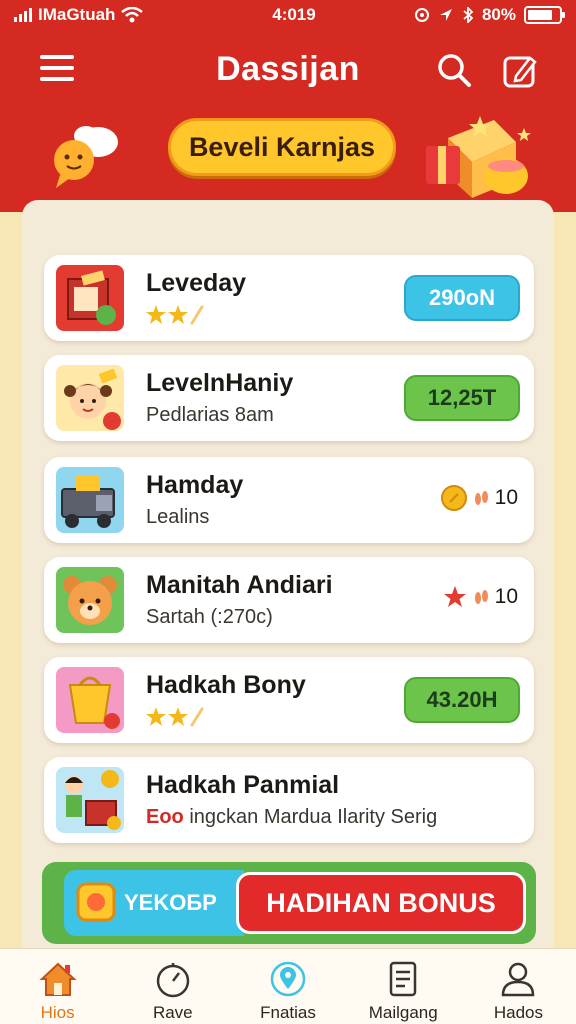 The image size is (576, 1024). Describe the element at coordinates (518, 979) in the screenshot. I see `profile-icon` at that location.